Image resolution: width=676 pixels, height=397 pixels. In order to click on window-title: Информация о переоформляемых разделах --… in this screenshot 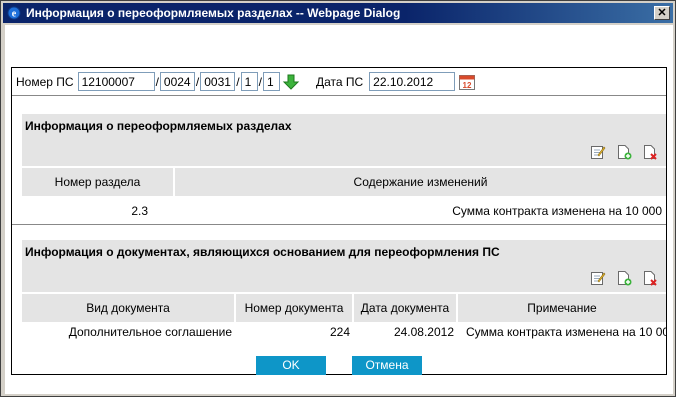, I will do `click(213, 13)`.